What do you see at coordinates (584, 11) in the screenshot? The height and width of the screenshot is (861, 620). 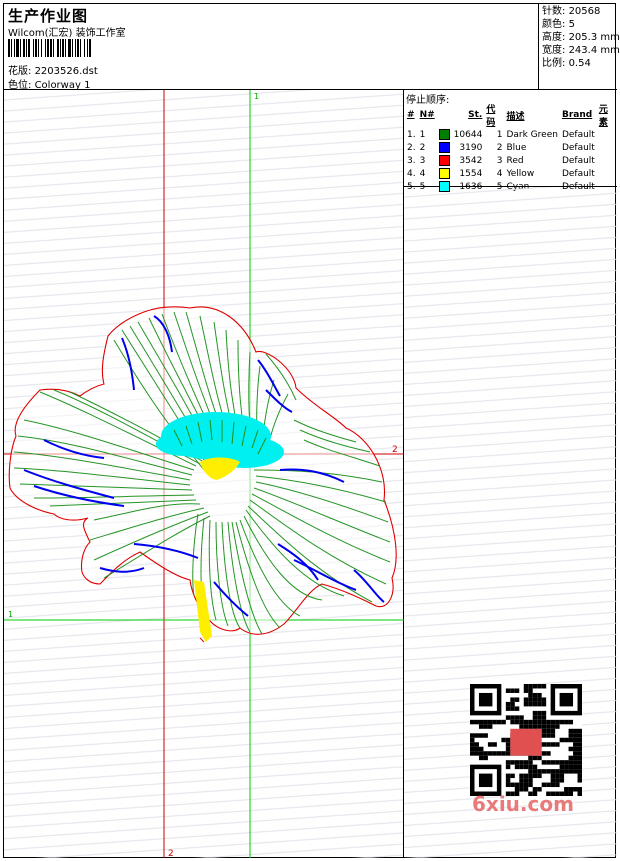 I see `stat-value: 20568` at bounding box center [584, 11].